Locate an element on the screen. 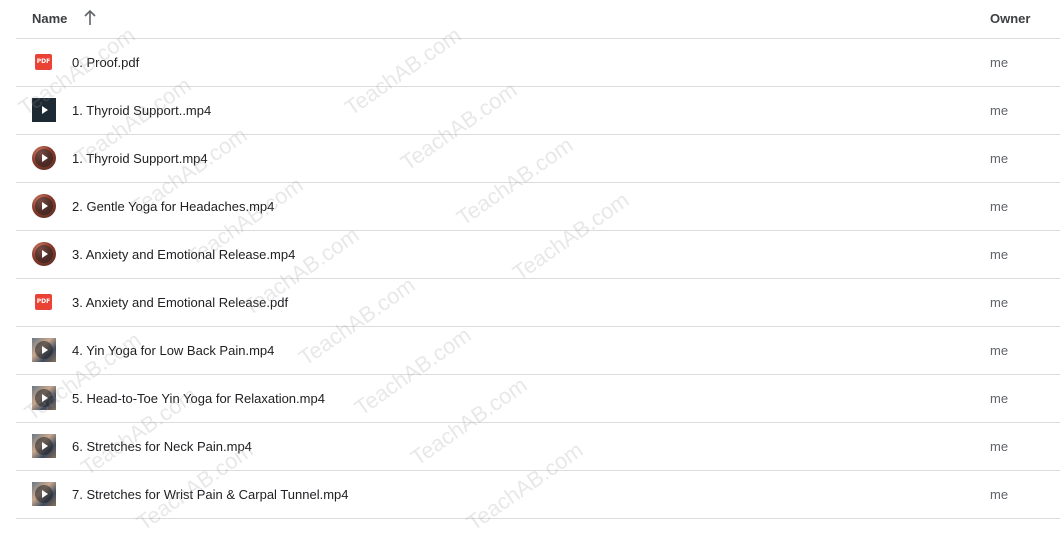 This screenshot has width=1060, height=537. file-row: 1. Thyroid Support..mp4 me is located at coordinates (538, 111).